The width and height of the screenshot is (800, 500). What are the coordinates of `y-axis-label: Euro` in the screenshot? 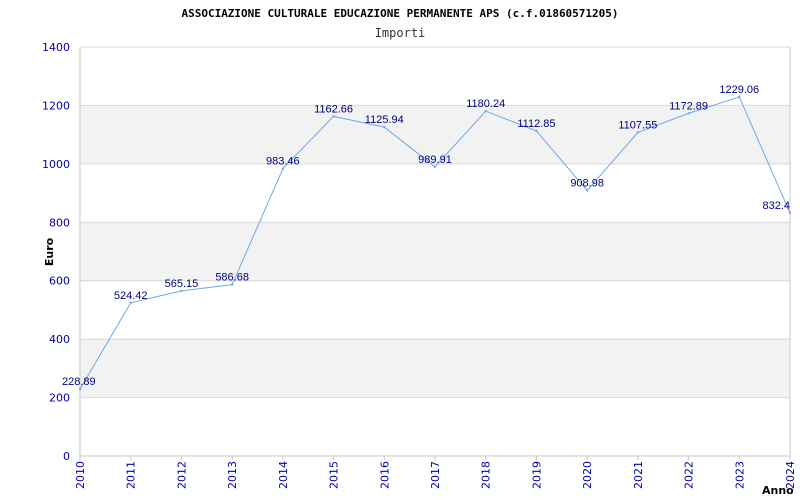 It's located at (49, 251).